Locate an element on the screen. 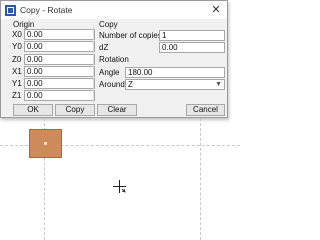 Image resolution: width=320 pixels, height=240 pixels. y1-label: Y1 is located at coordinates (17, 83).